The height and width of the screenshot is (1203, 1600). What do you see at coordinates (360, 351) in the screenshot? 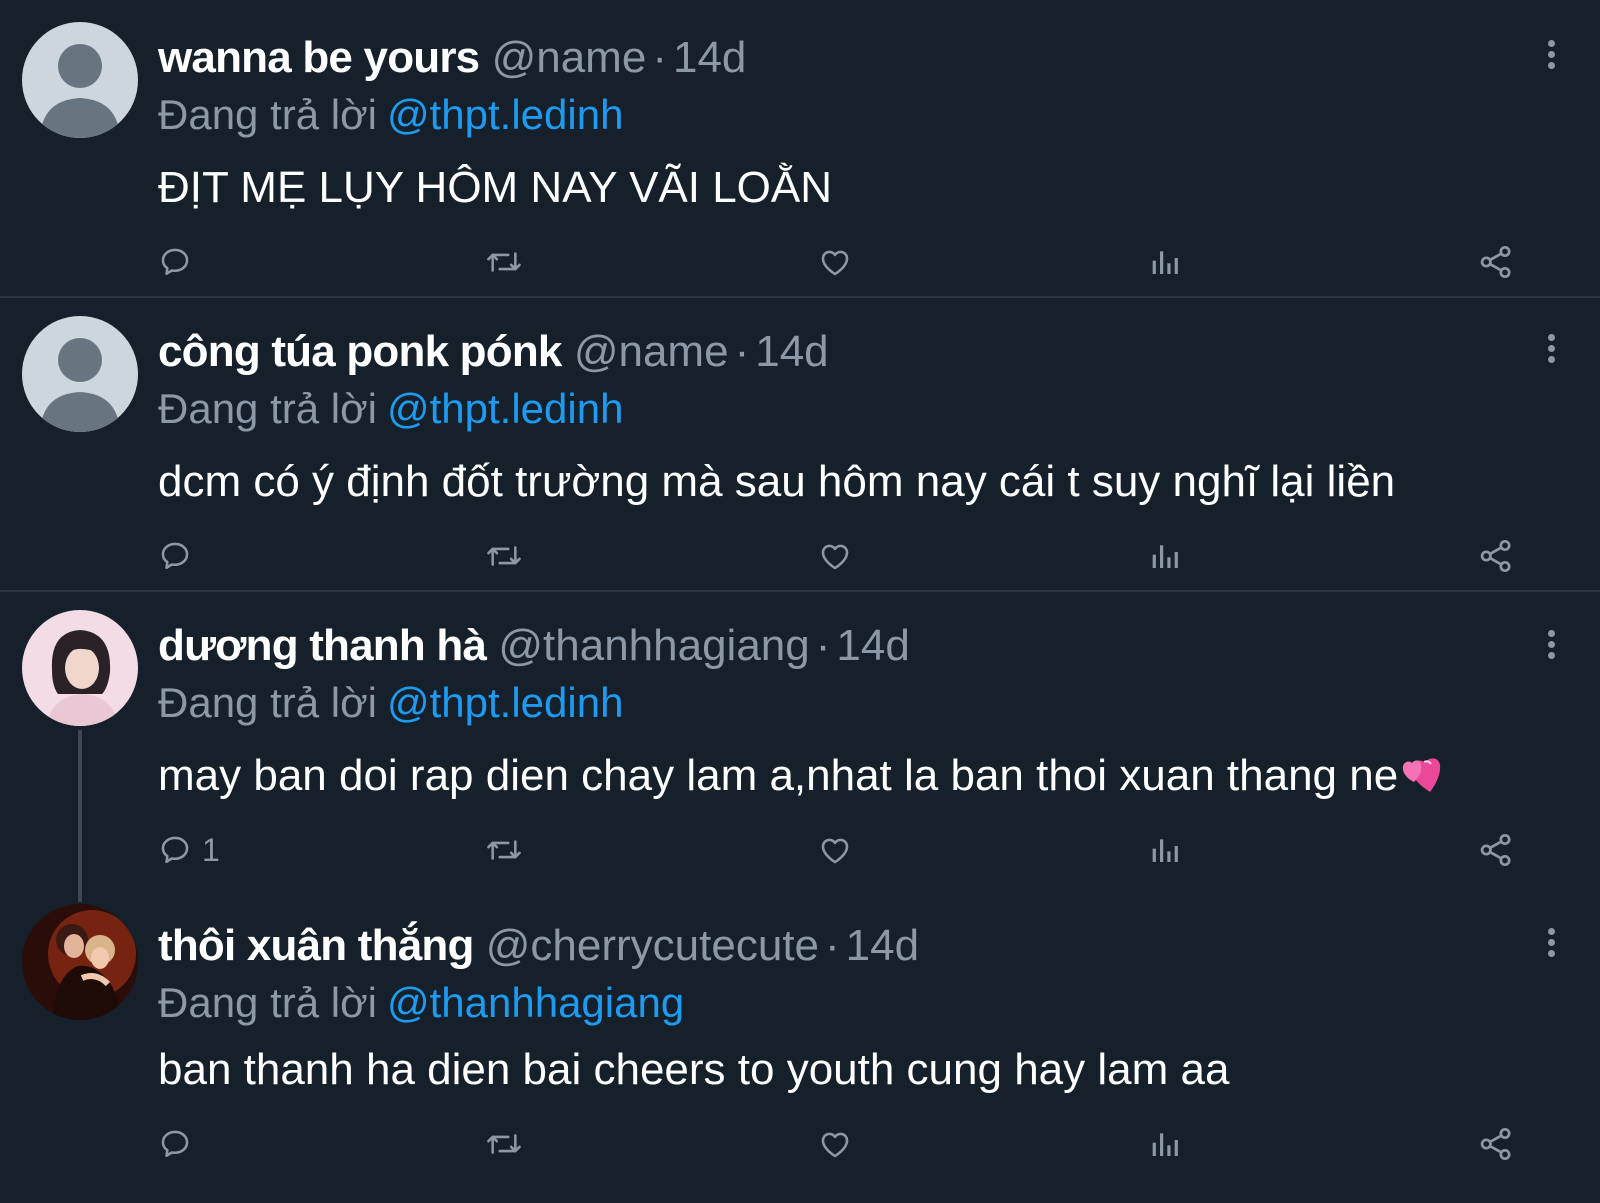
I see `display-name: công túa ponk pónk` at bounding box center [360, 351].